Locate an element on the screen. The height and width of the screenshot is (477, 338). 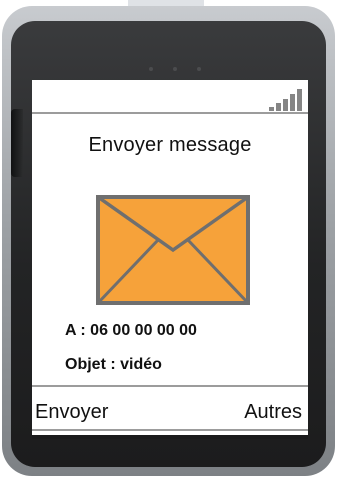
speaker-dot-left is located at coordinates (151, 69).